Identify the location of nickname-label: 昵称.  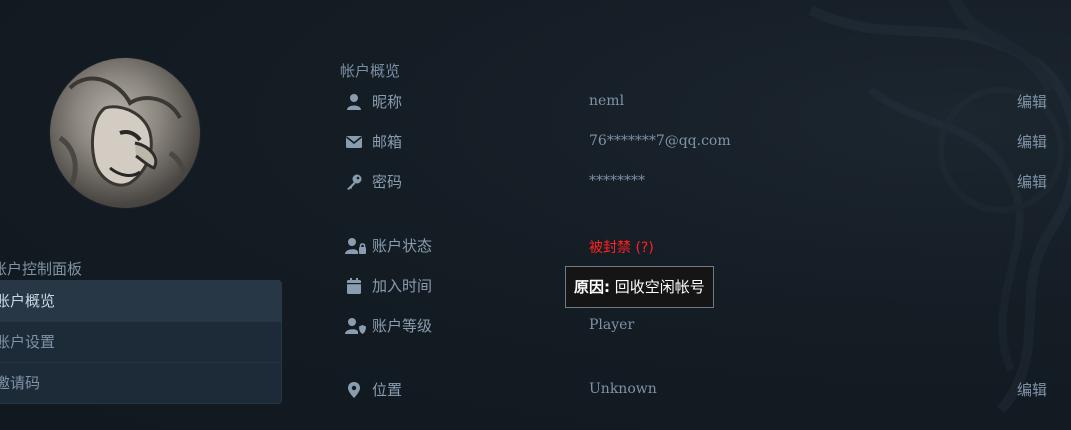
(387, 102).